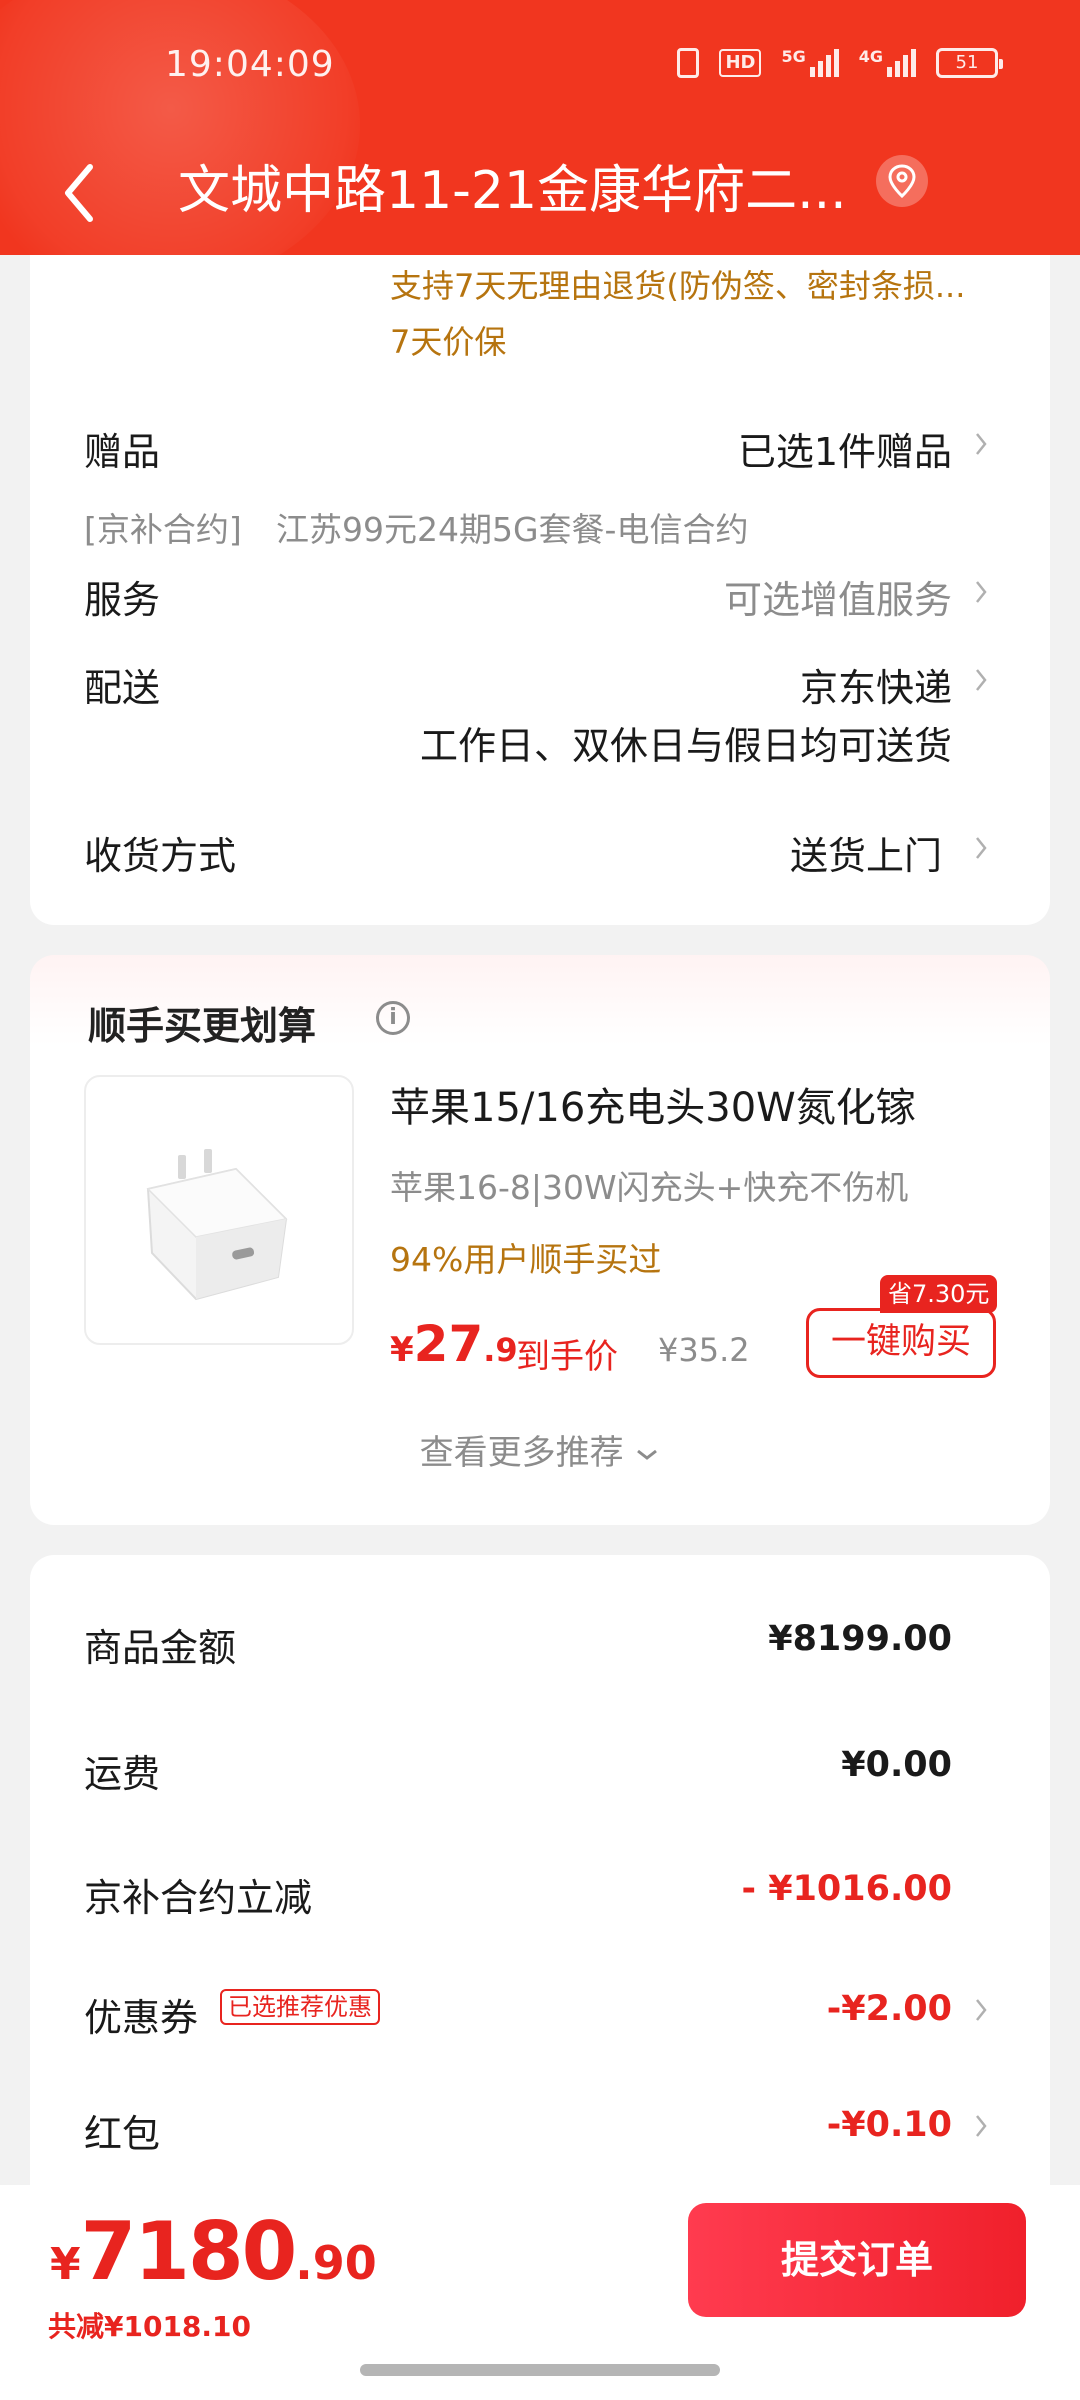 The image size is (1080, 2400). Describe the element at coordinates (981, 680) in the screenshot. I see `delivery-chevron-icon` at that location.